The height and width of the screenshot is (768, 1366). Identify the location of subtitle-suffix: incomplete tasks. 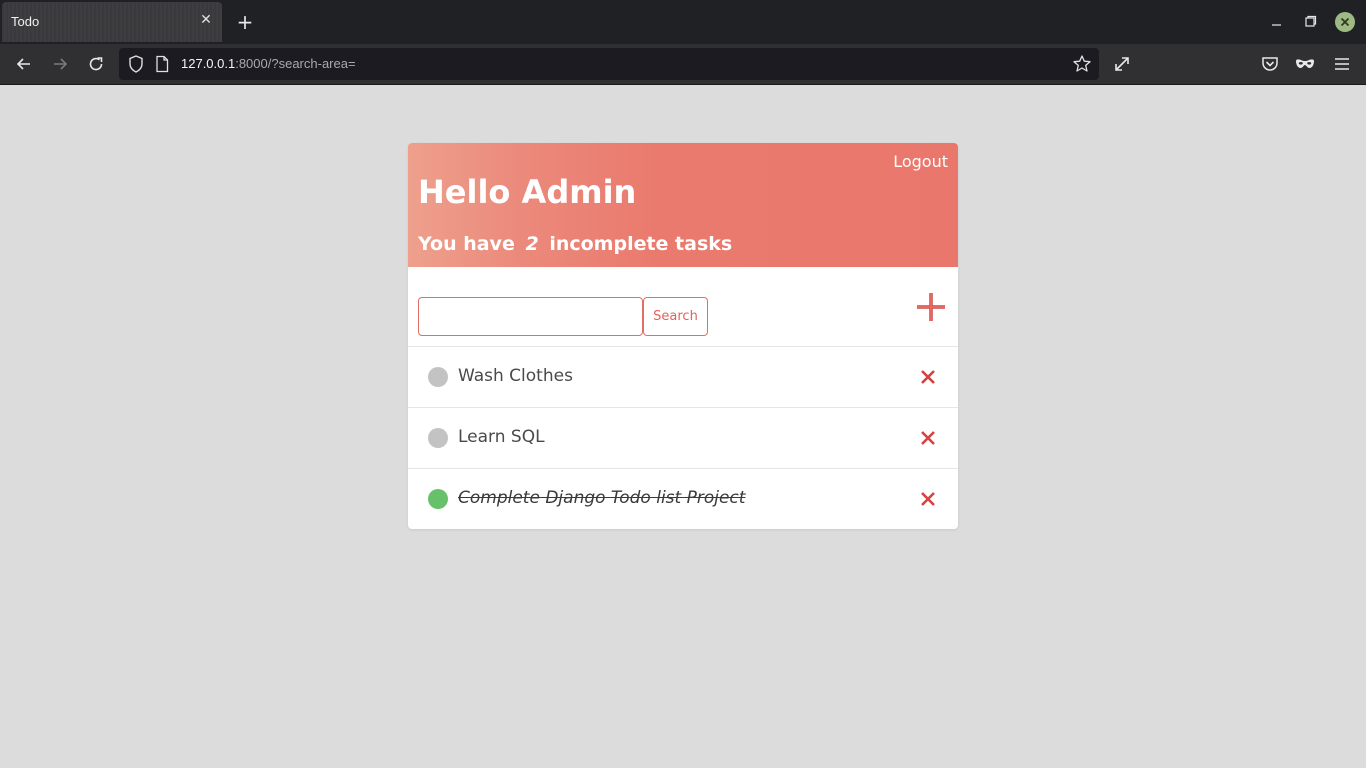
(641, 244).